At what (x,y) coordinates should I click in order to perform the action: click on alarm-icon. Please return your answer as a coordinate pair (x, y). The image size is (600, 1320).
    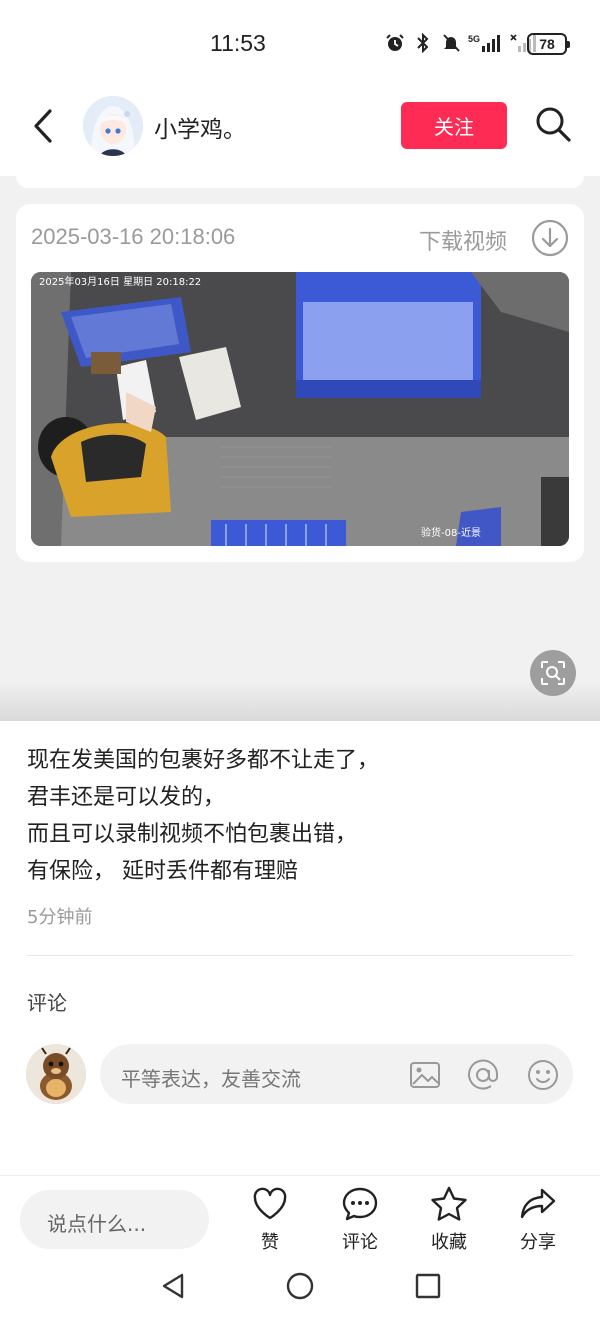
    Looking at the image, I should click on (395, 43).